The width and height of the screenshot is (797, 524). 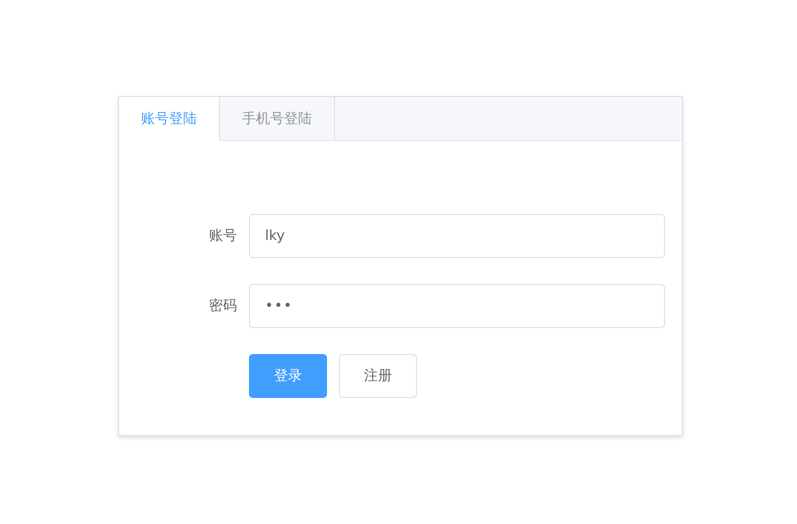 I want to click on field-label: 密码, so click(x=222, y=306).